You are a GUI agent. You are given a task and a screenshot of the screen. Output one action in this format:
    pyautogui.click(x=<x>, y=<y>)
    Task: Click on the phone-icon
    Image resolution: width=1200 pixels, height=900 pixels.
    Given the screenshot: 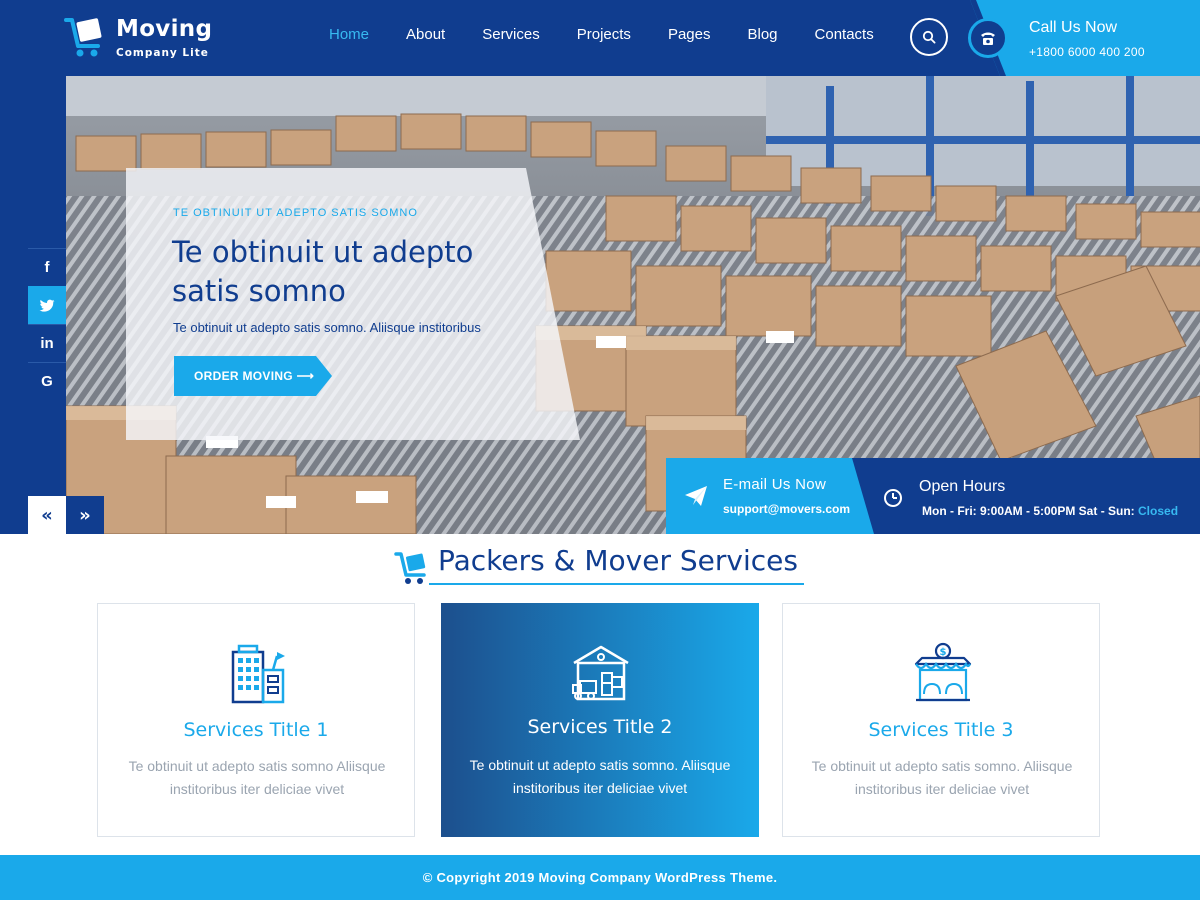 What is the action you would take?
    pyautogui.click(x=988, y=38)
    